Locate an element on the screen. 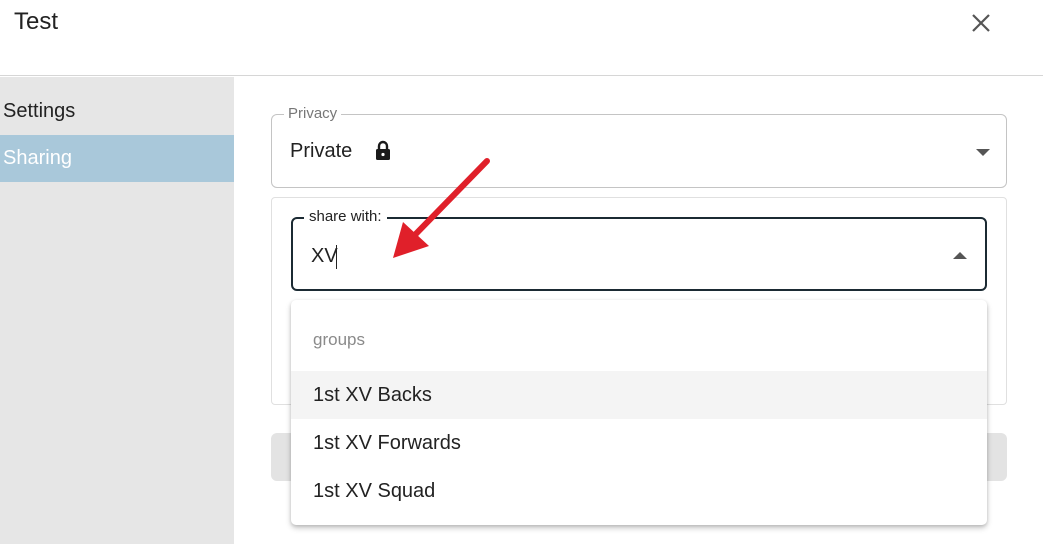  lock-icon is located at coordinates (383, 150).